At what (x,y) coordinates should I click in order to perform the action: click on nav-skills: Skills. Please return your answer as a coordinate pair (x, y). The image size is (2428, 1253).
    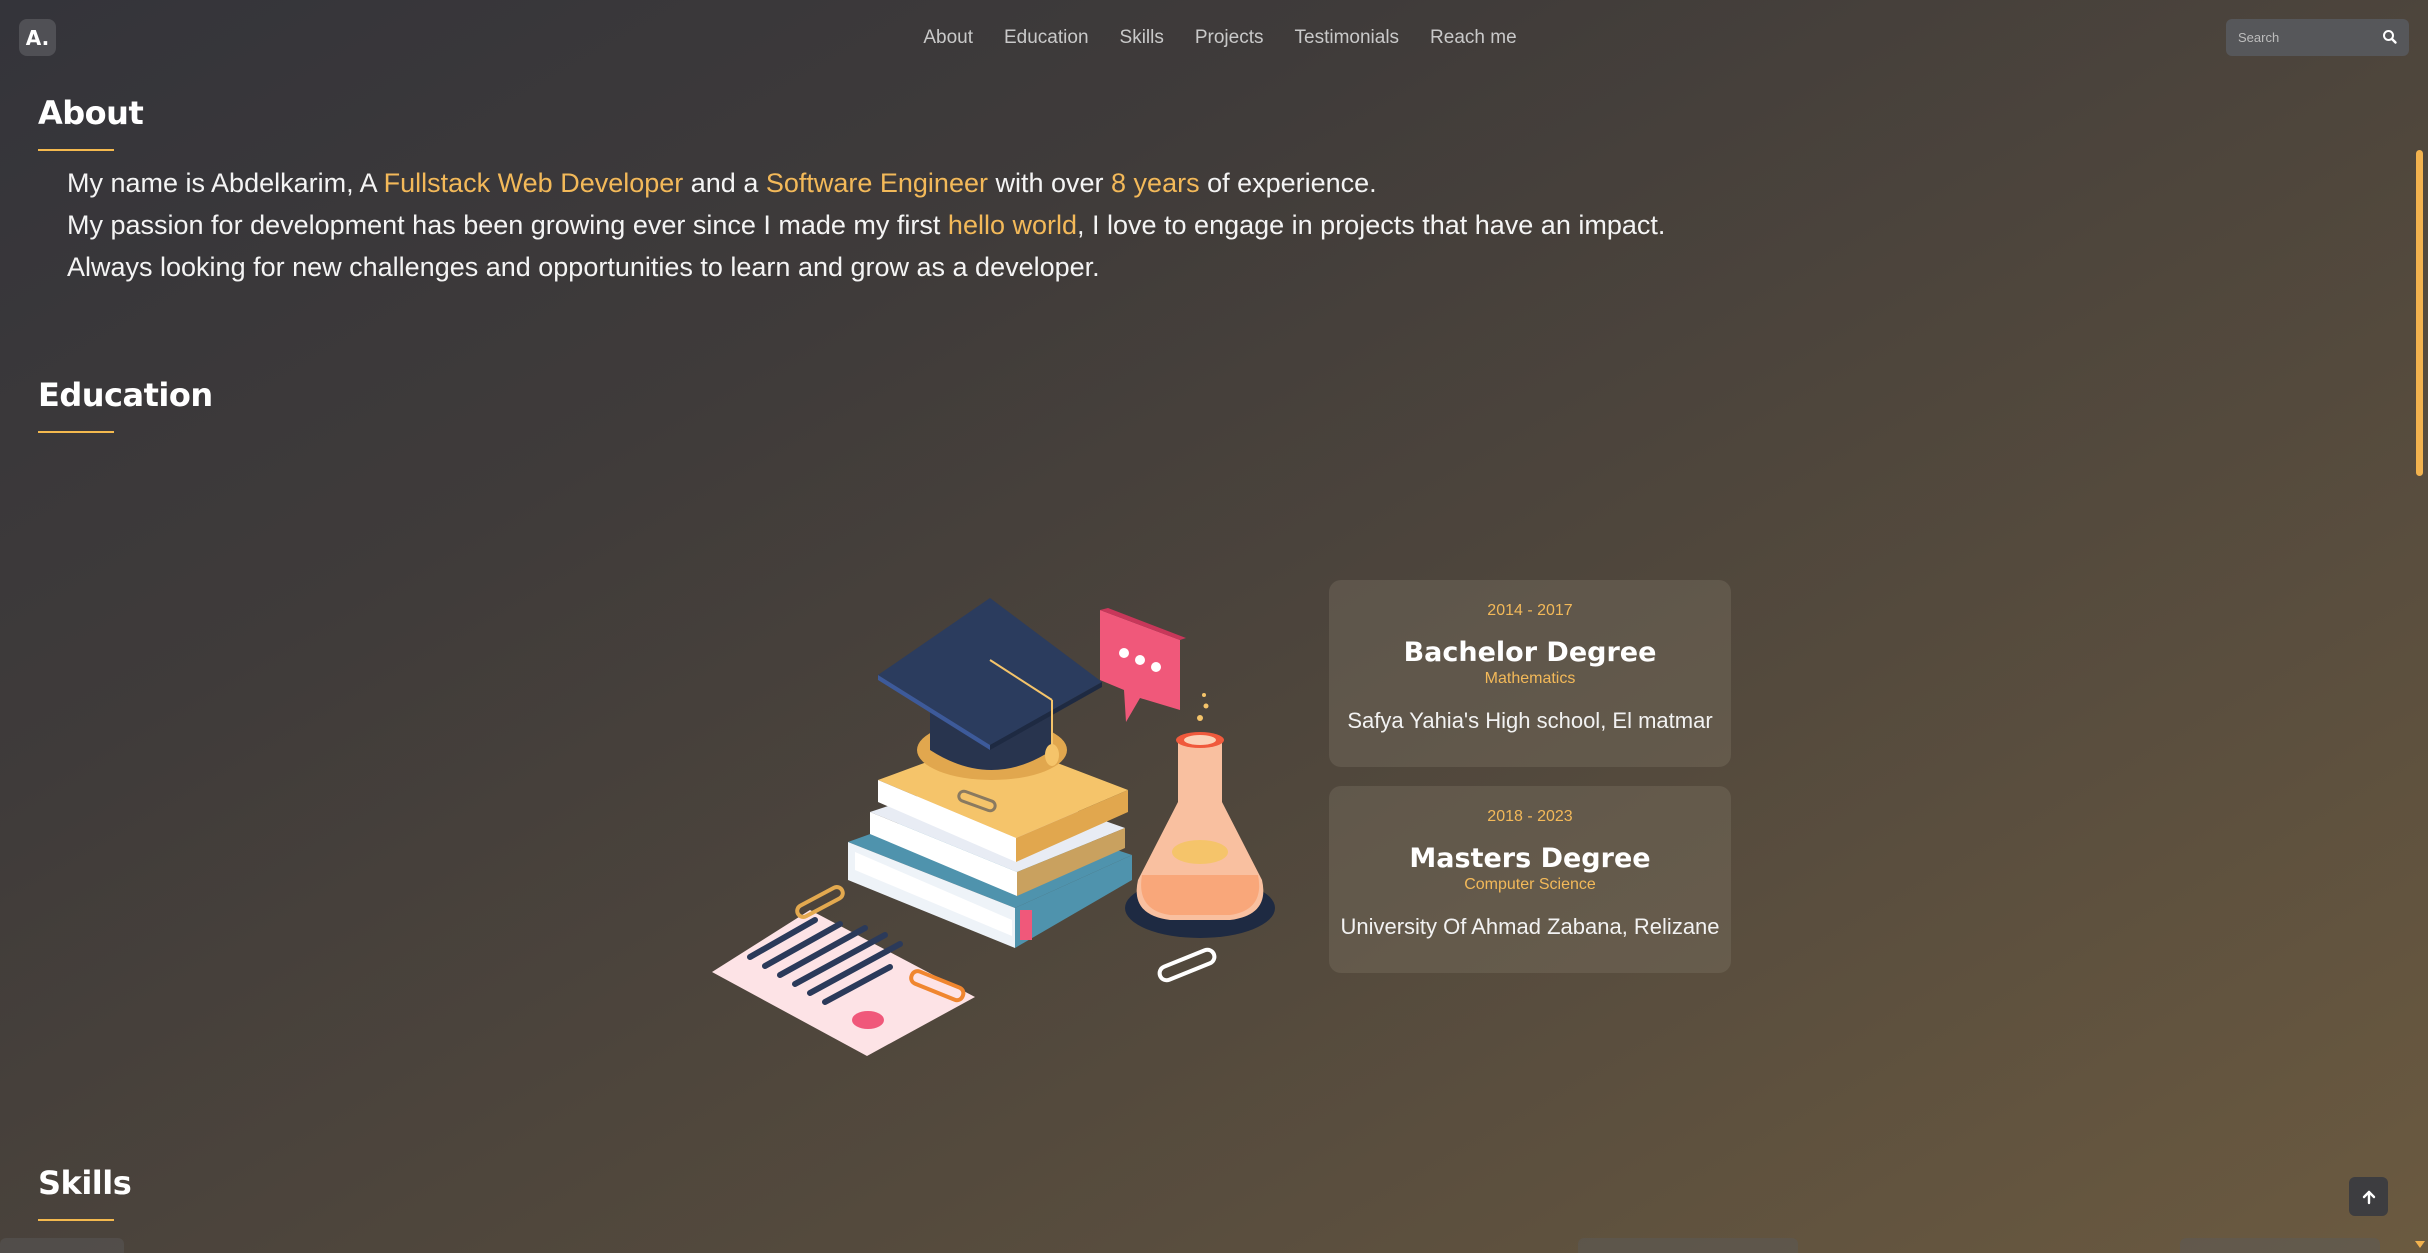
    Looking at the image, I should click on (1142, 38).